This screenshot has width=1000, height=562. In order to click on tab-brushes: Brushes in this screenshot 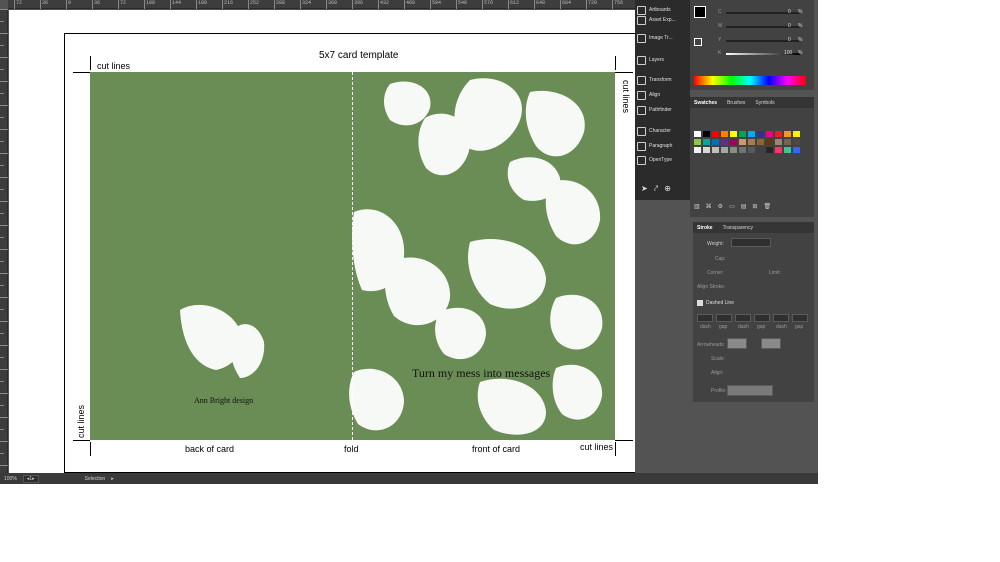, I will do `click(736, 103)`.